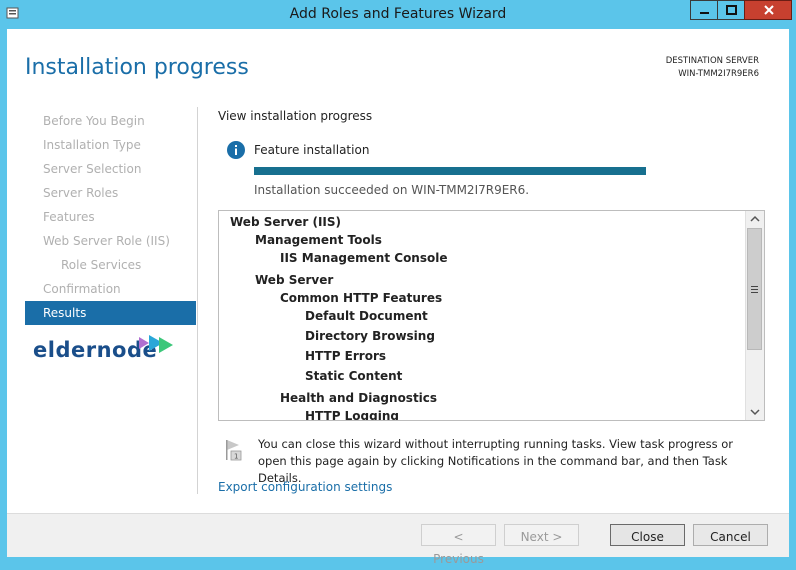 This screenshot has height=570, width=796. What do you see at coordinates (712, 68) in the screenshot?
I see `destination-server-info: DESTINATION SERVER WIN-TMM2I7R9ER6` at bounding box center [712, 68].